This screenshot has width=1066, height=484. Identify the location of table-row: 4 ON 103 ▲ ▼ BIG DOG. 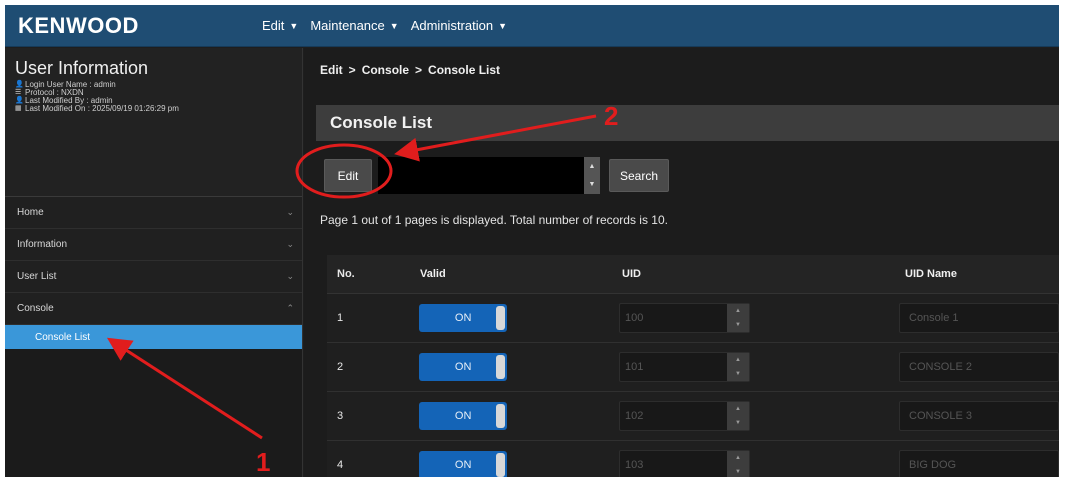
(693, 459).